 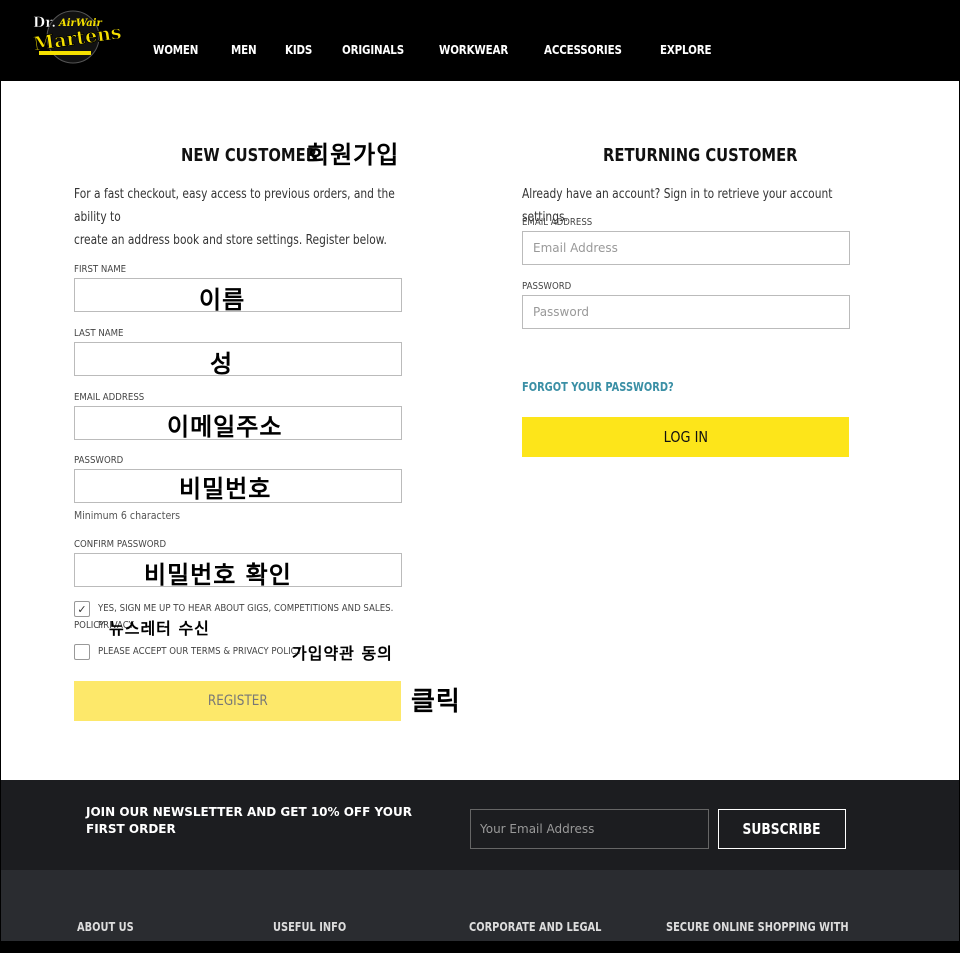 I want to click on password-label: PASSWORD, so click(x=99, y=460).